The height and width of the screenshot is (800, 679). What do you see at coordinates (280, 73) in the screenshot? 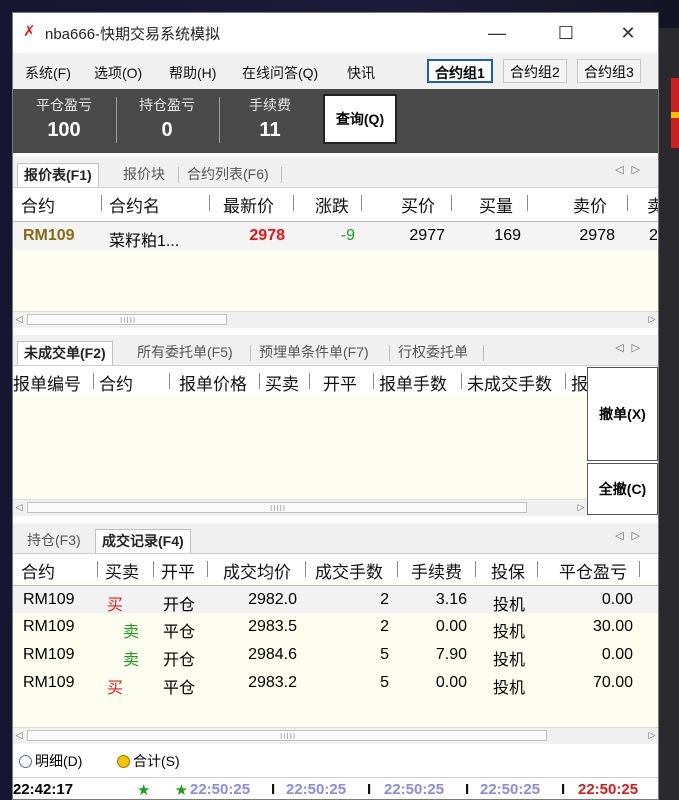
I see `menu-online-qa: 在线问答(Q)` at bounding box center [280, 73].